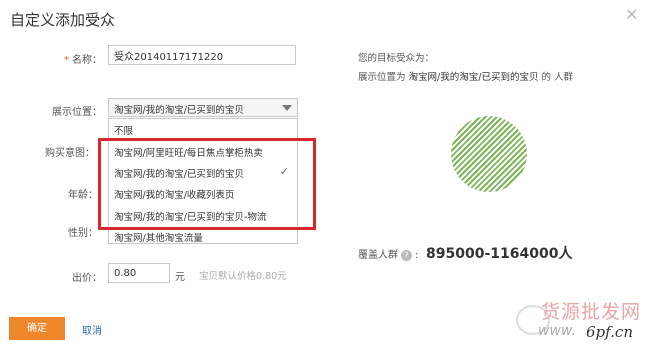 The height and width of the screenshot is (356, 656). Describe the element at coordinates (287, 108) in the screenshot. I see `chevron-down-icon` at that location.